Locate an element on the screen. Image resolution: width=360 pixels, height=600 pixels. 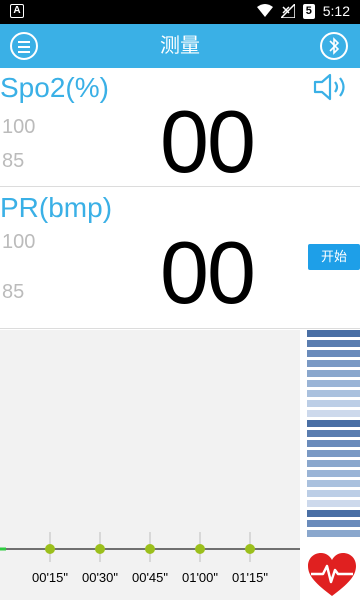
time-label: 01'15" is located at coordinates (250, 577).